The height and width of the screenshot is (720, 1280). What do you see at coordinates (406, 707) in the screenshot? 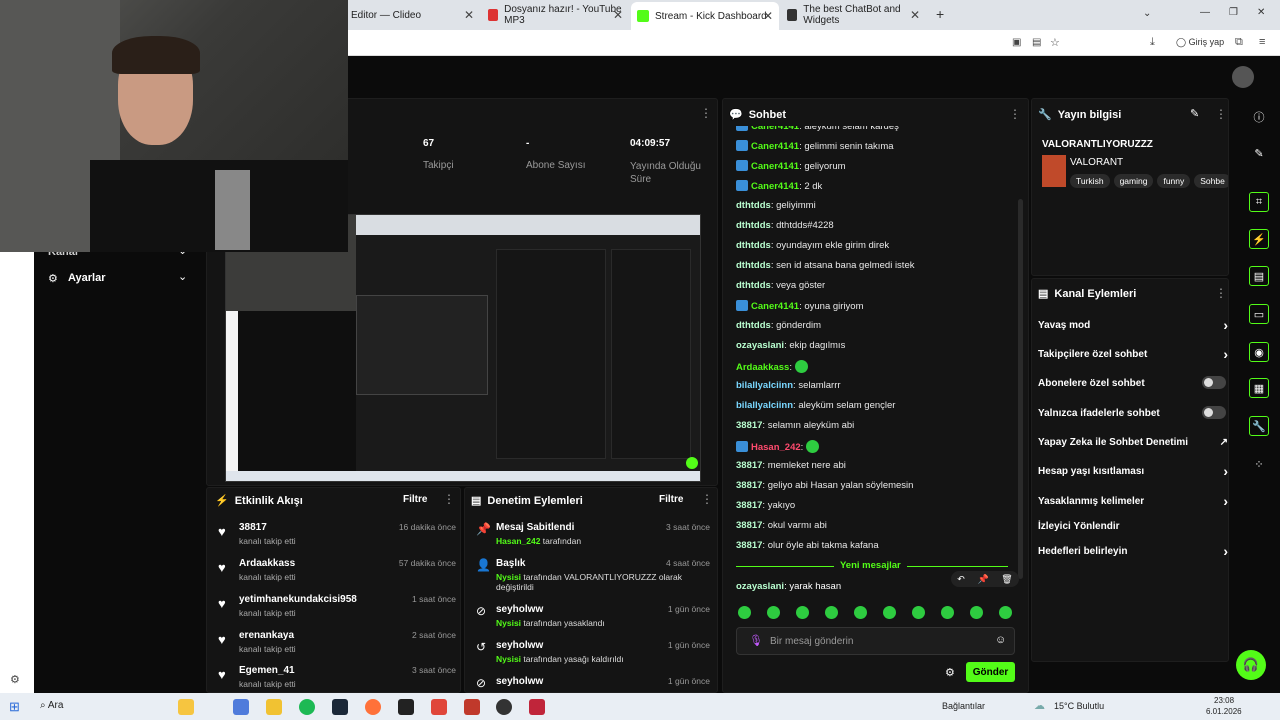
I see `epic-games-icon` at bounding box center [406, 707].